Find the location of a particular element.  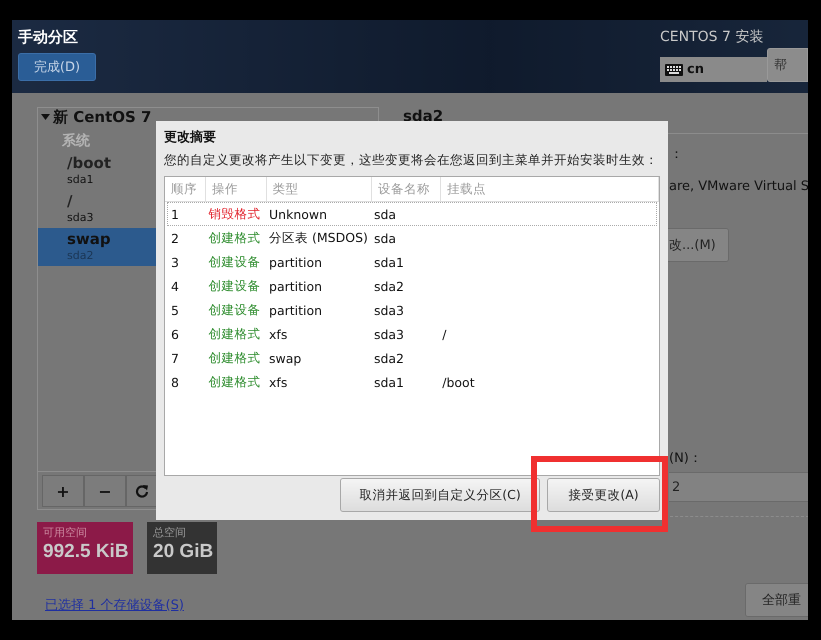

accept-button: 接受更改(A) is located at coordinates (603, 495).